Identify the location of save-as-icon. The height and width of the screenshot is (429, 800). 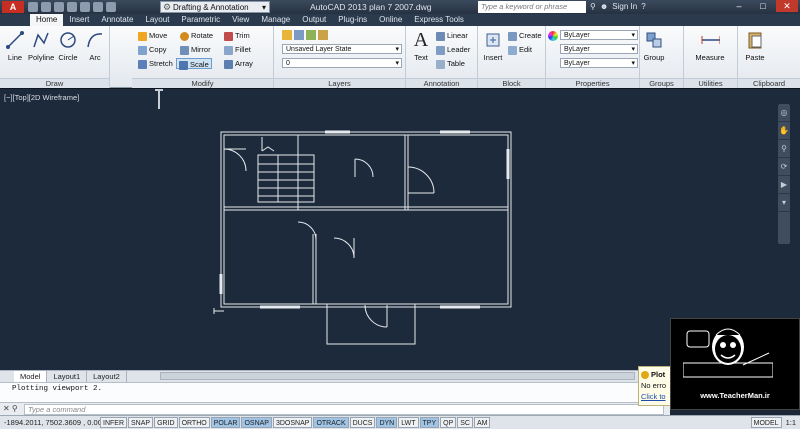
(72, 7).